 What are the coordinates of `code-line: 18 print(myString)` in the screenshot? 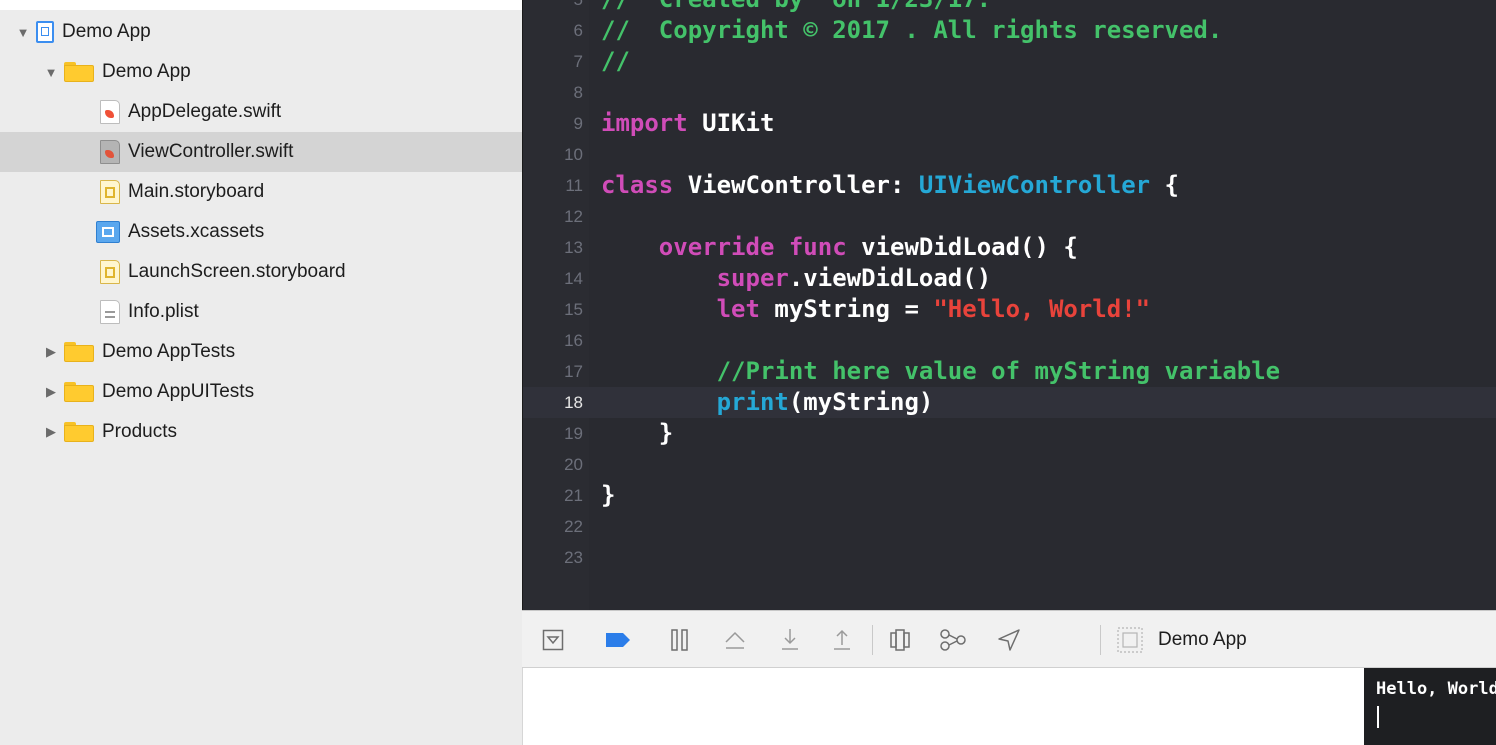 It's located at (1009, 402).